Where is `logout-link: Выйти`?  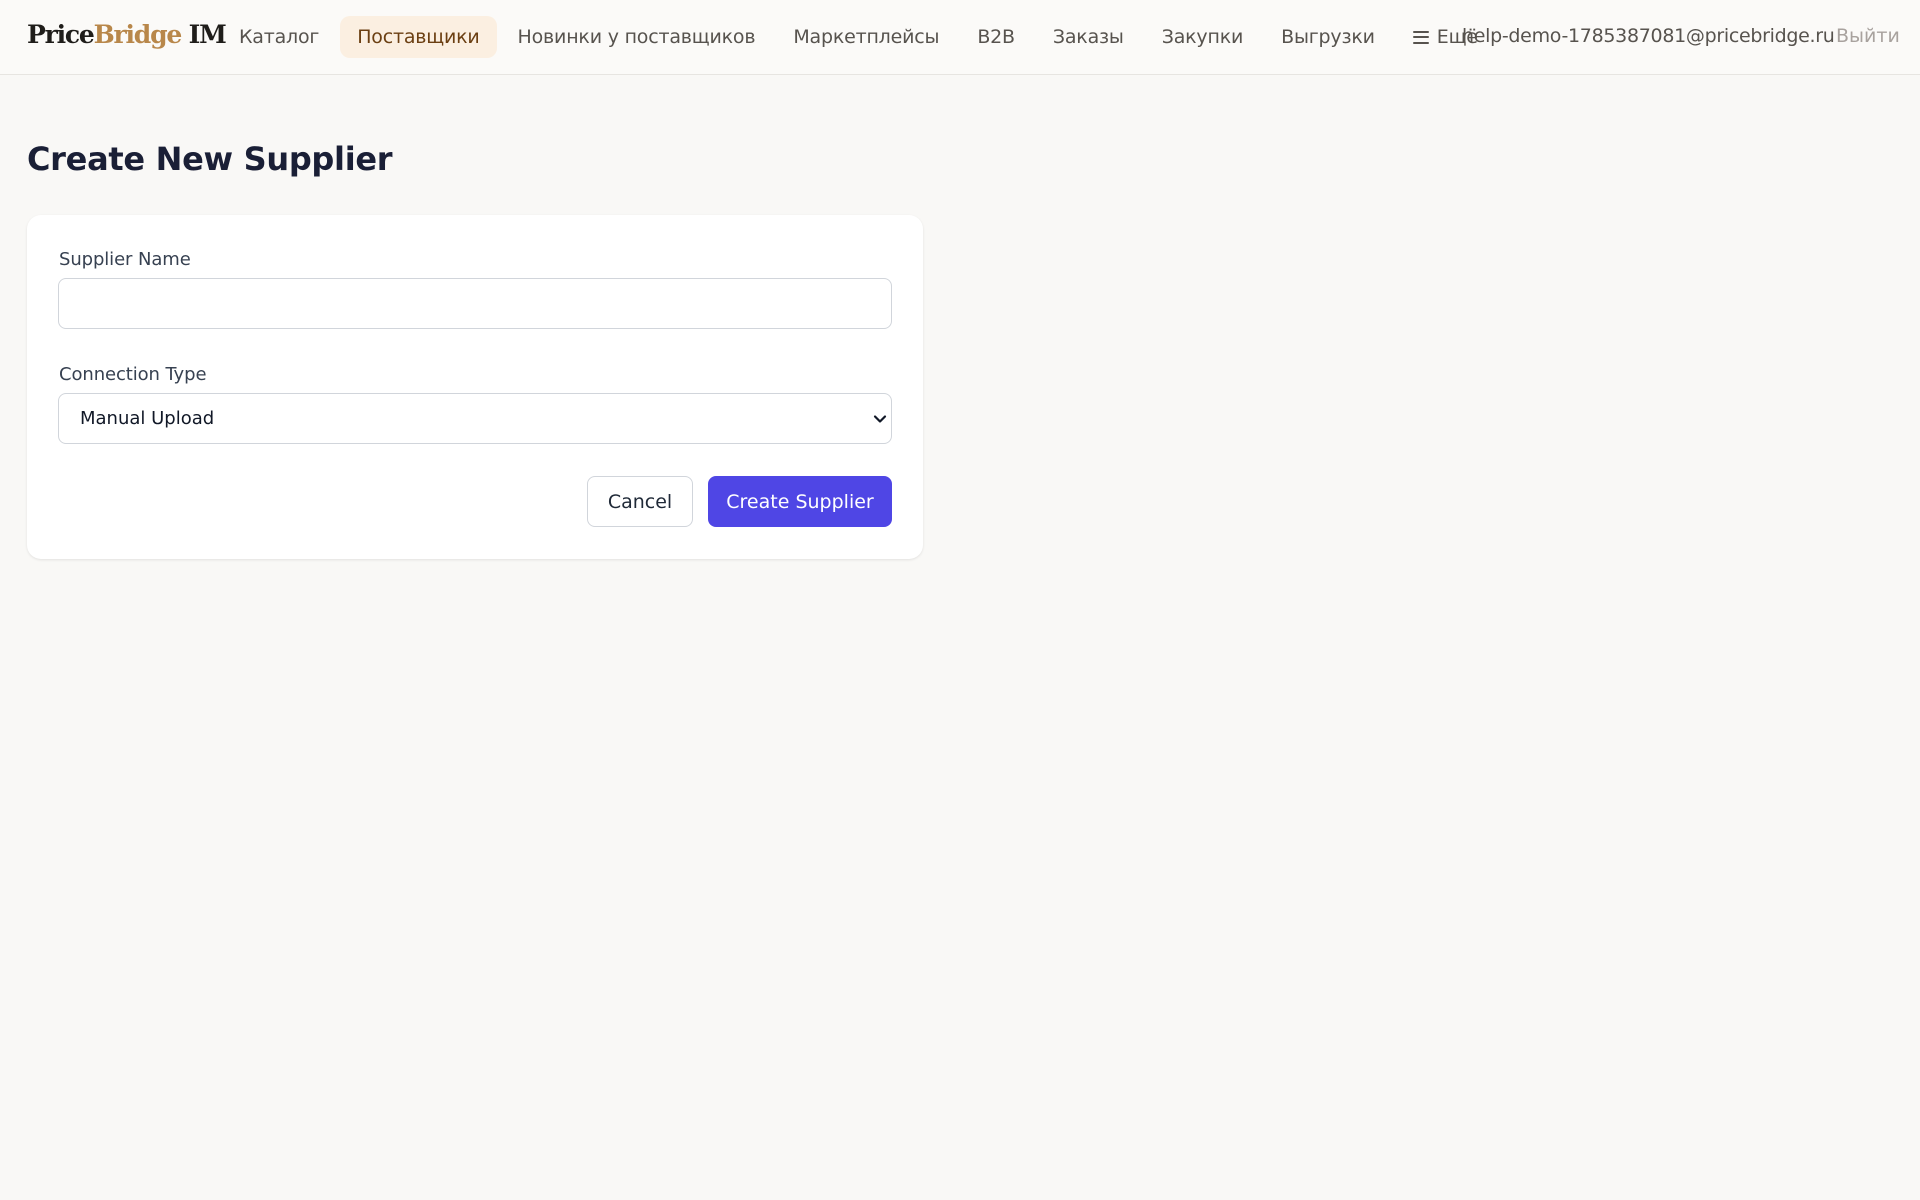
logout-link: Выйти is located at coordinates (1868, 36).